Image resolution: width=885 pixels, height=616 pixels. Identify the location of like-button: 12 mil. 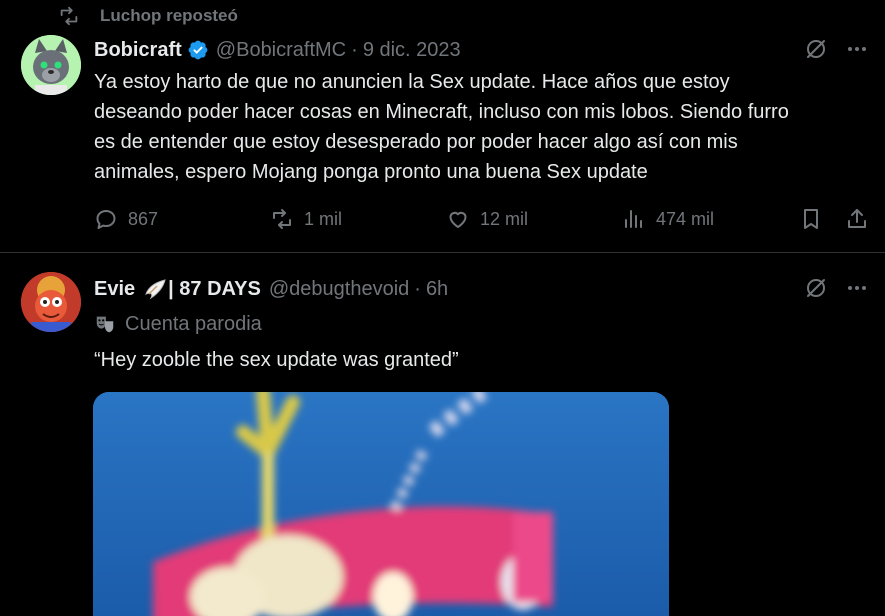
(487, 219).